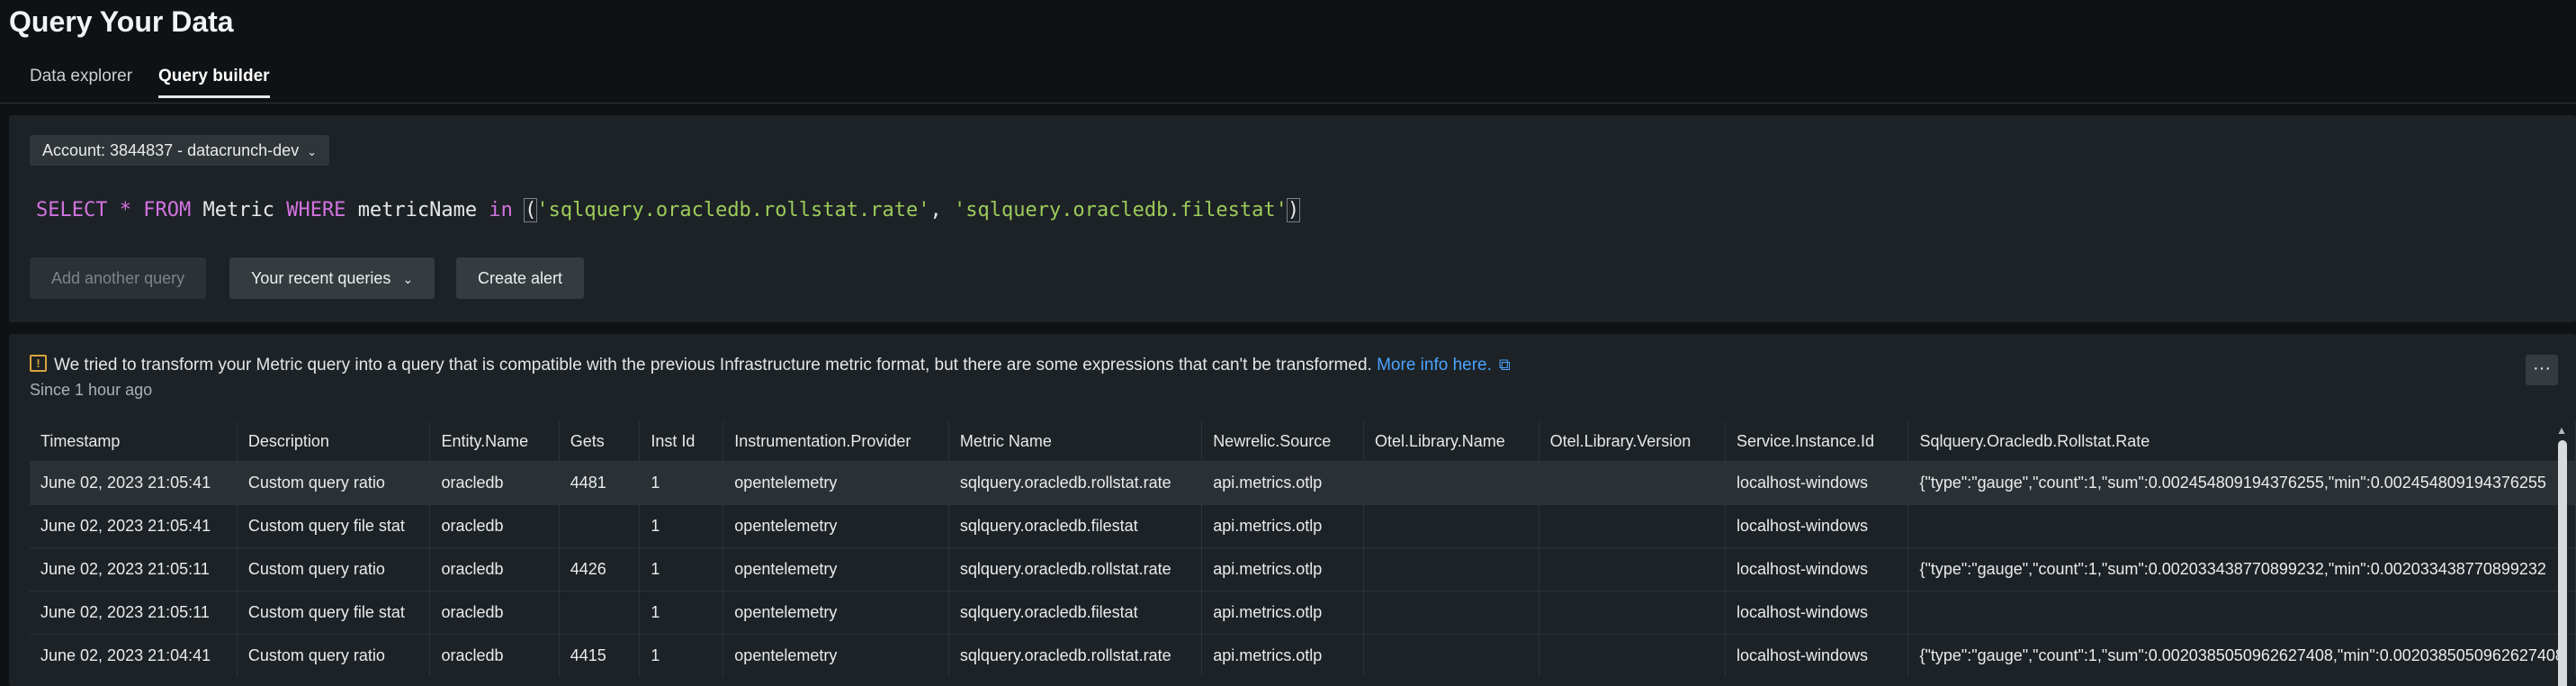 The image size is (2576, 686). Describe the element at coordinates (2542, 370) in the screenshot. I see `more-options-button: ···` at that location.